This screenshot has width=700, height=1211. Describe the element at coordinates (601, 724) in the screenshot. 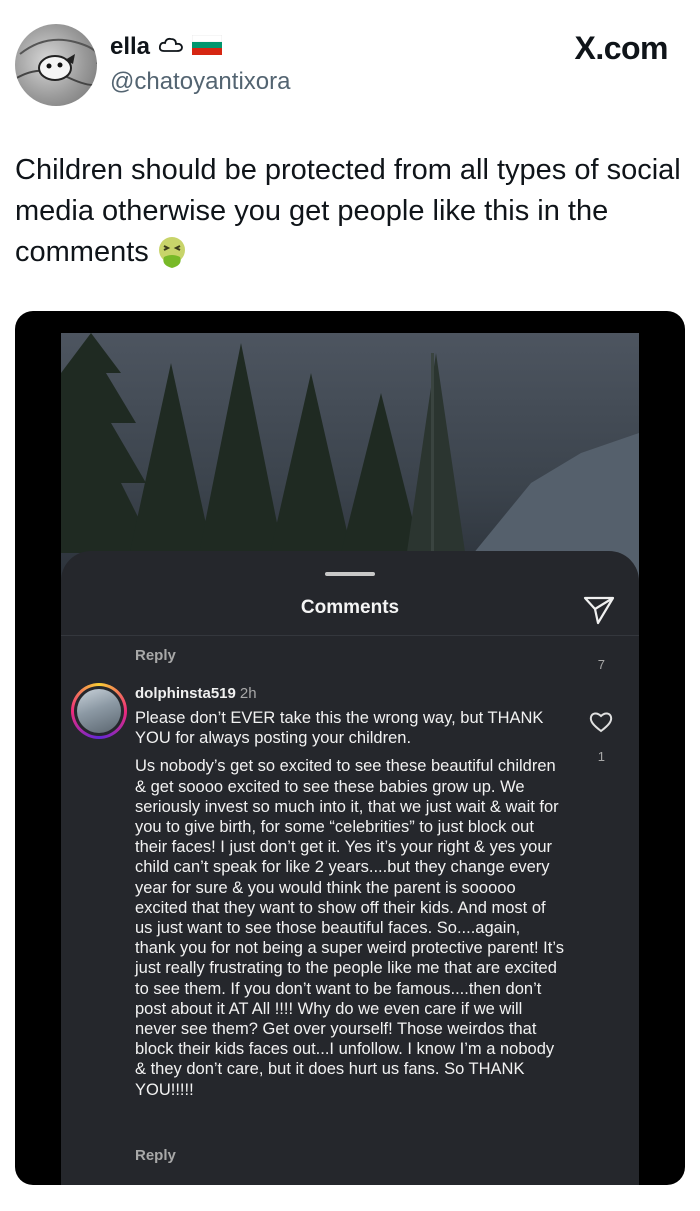

I see `heart-icon` at that location.